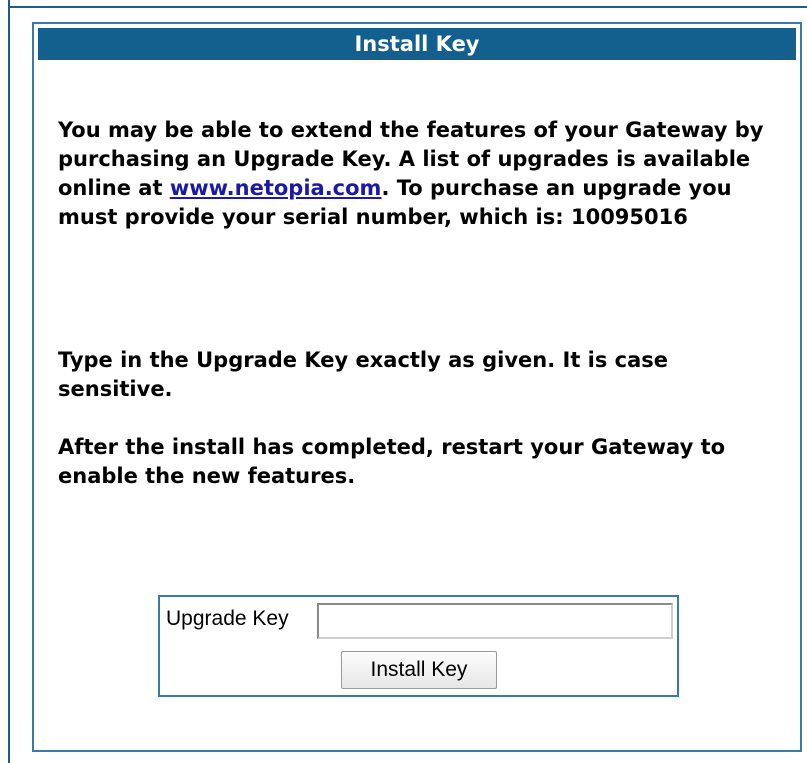  I want to click on frame-top-border, so click(407, 7).